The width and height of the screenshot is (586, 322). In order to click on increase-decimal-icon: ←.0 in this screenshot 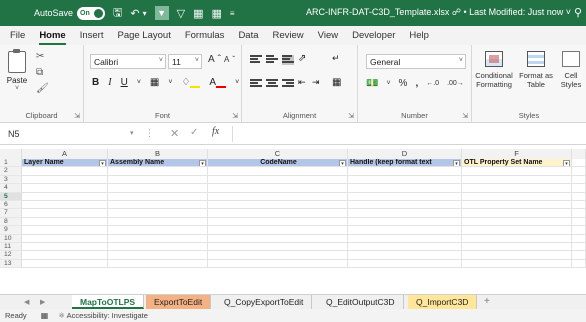, I will do `click(432, 83)`.